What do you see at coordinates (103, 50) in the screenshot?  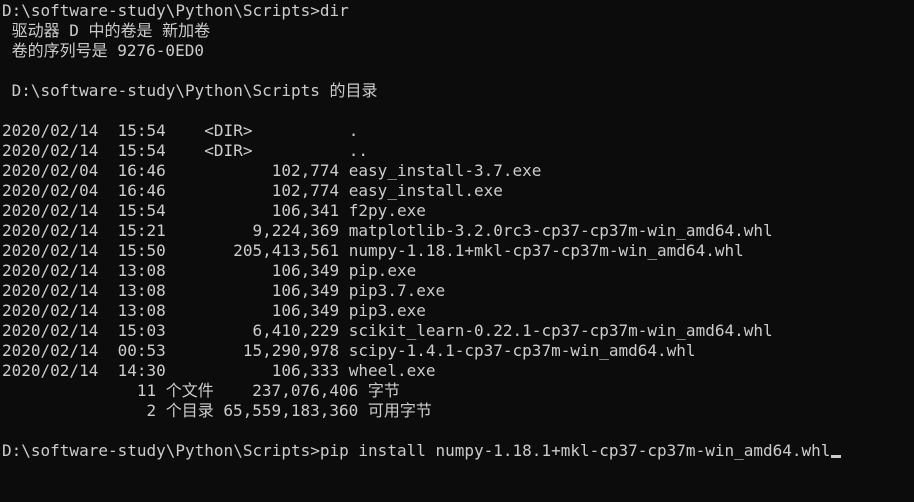 I see `volume-serial-line: 卷的序列号是 9276-0ED0` at bounding box center [103, 50].